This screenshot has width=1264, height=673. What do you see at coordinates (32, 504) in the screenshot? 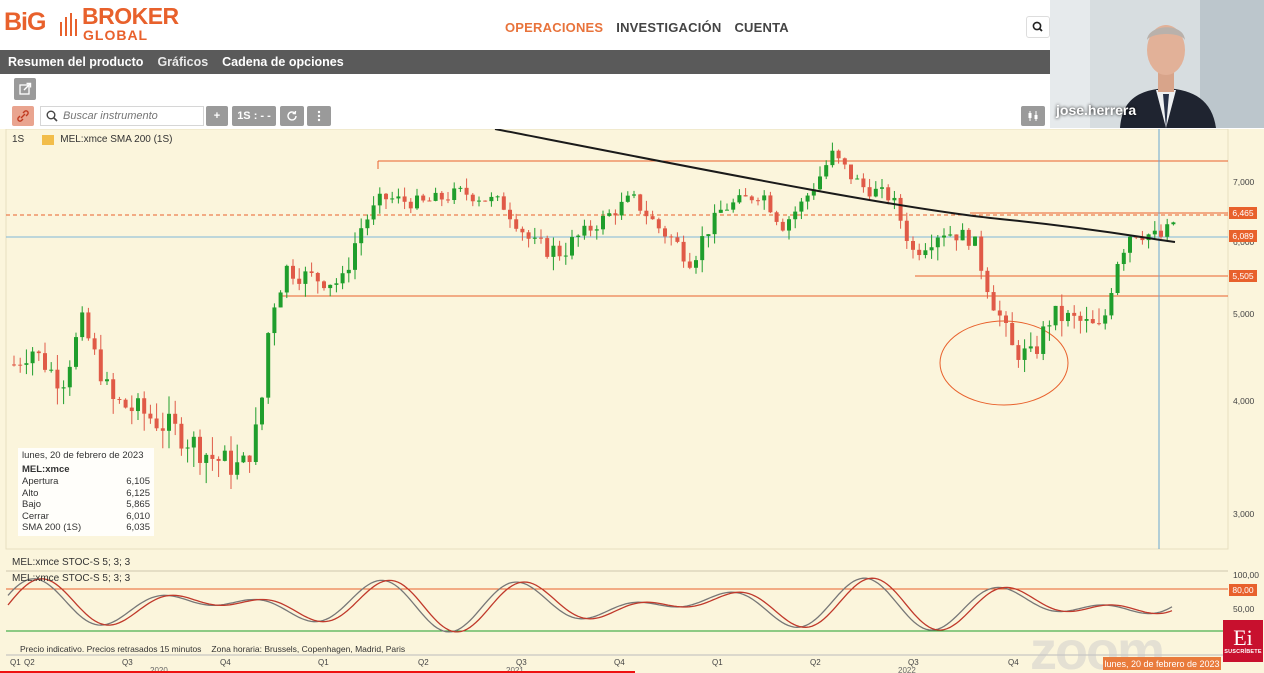
I see `info-label: Bajo` at bounding box center [32, 504].